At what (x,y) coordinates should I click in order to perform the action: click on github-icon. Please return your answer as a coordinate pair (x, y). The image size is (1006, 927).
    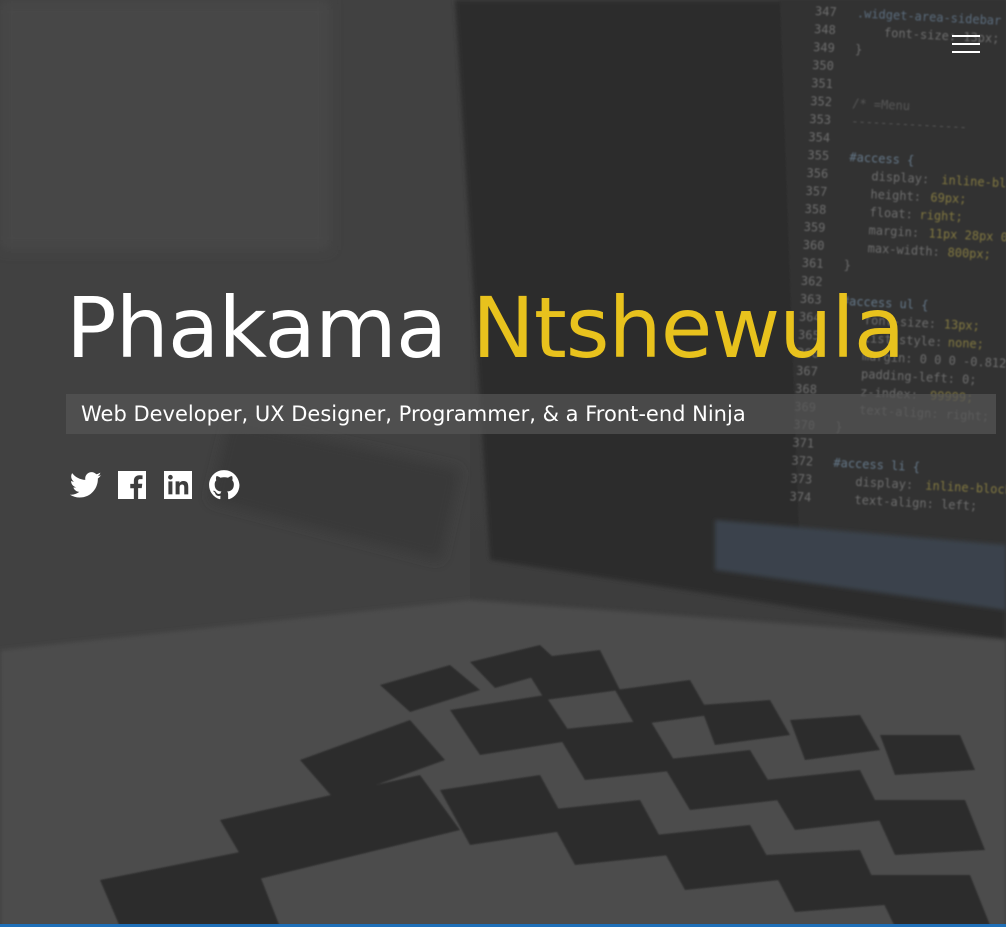
    Looking at the image, I should click on (224, 485).